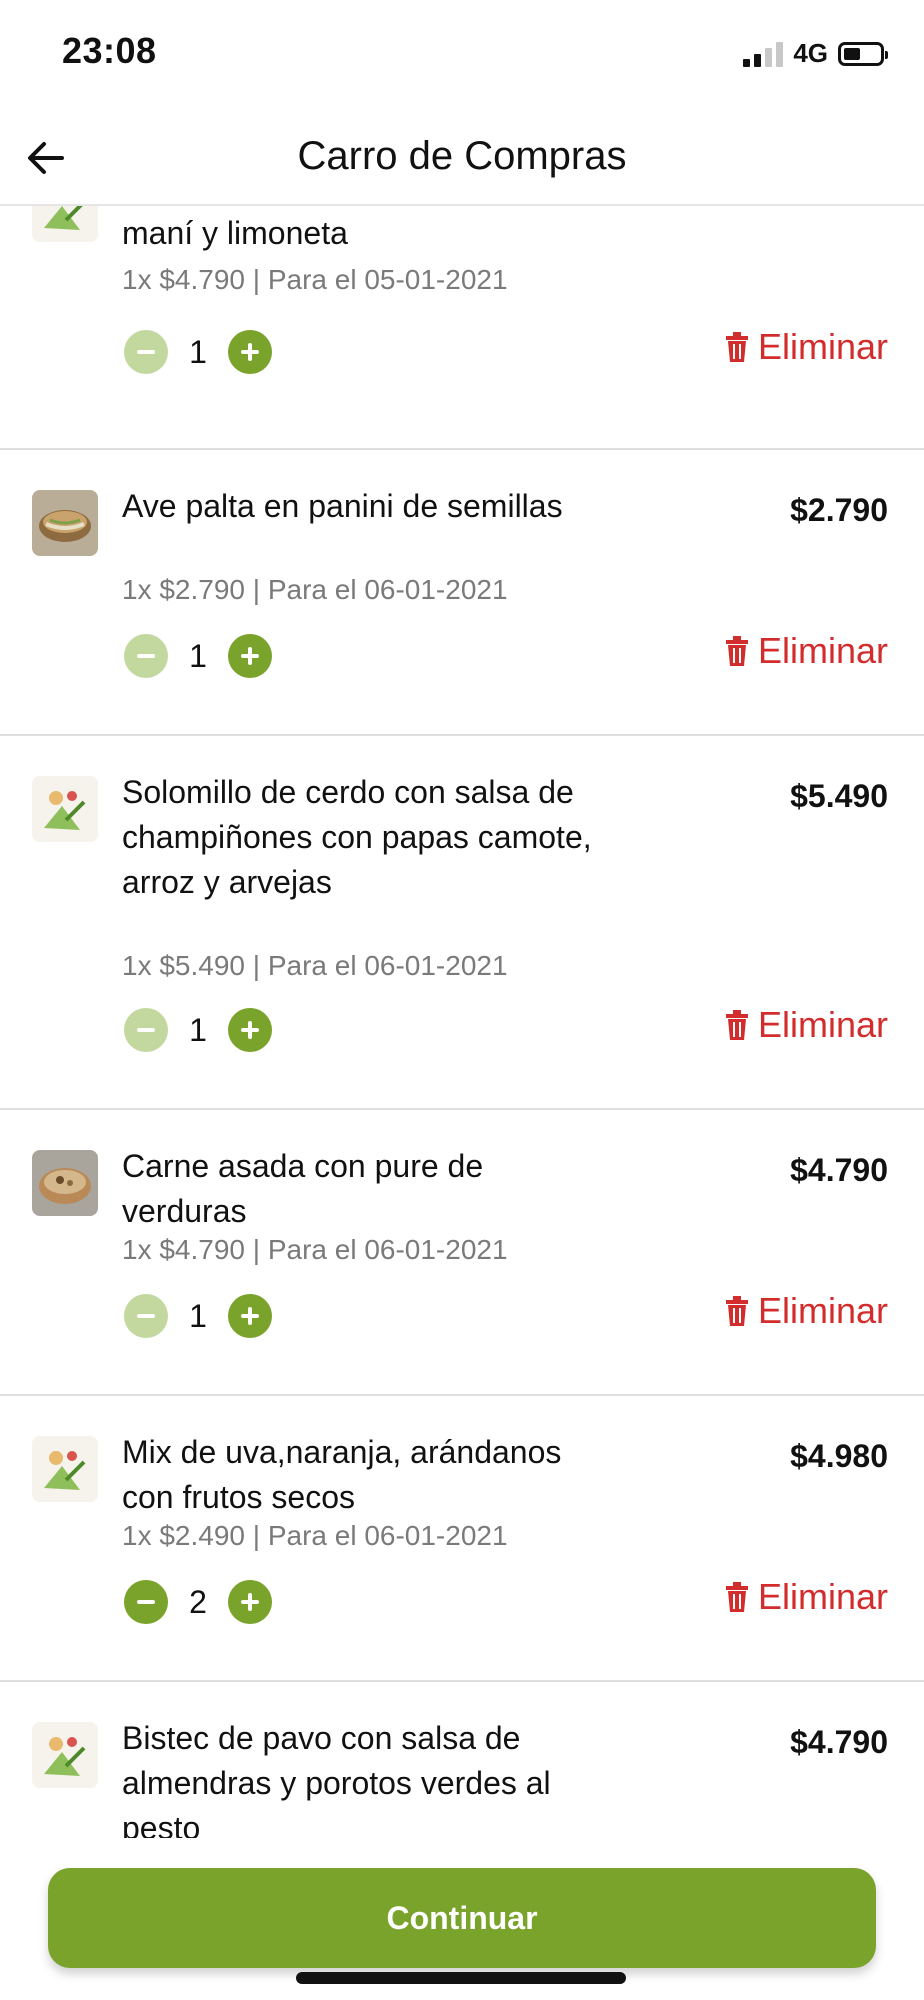 The width and height of the screenshot is (924, 2000). I want to click on product-price: $4.980, so click(839, 1456).